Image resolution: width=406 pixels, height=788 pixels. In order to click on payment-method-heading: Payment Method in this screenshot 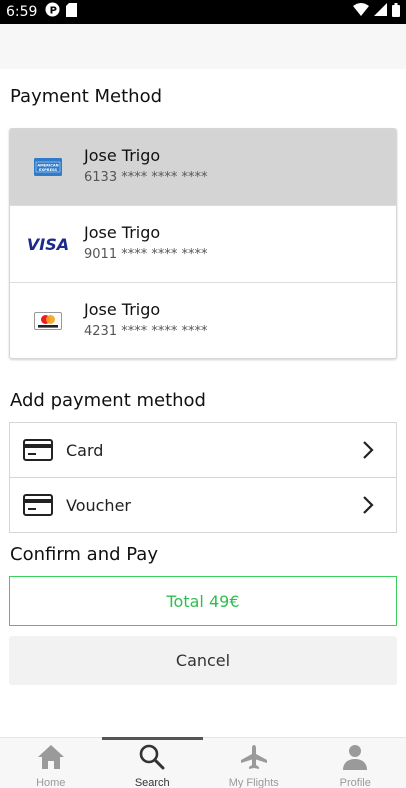, I will do `click(86, 96)`.